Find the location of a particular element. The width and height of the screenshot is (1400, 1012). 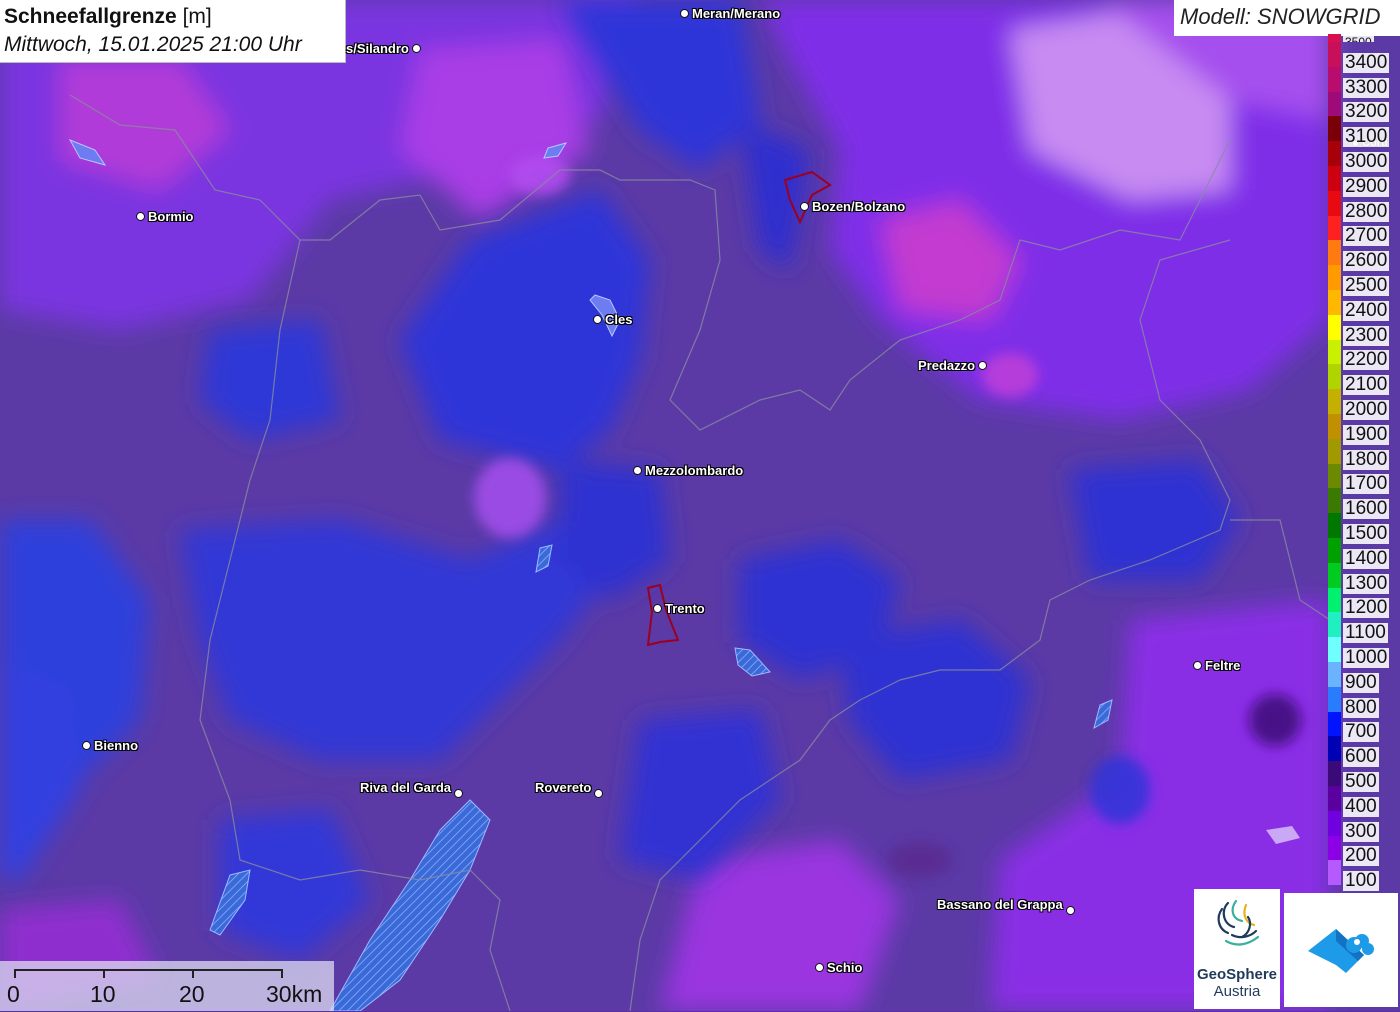

legend-row: 2800 is located at coordinates (1364, 206).